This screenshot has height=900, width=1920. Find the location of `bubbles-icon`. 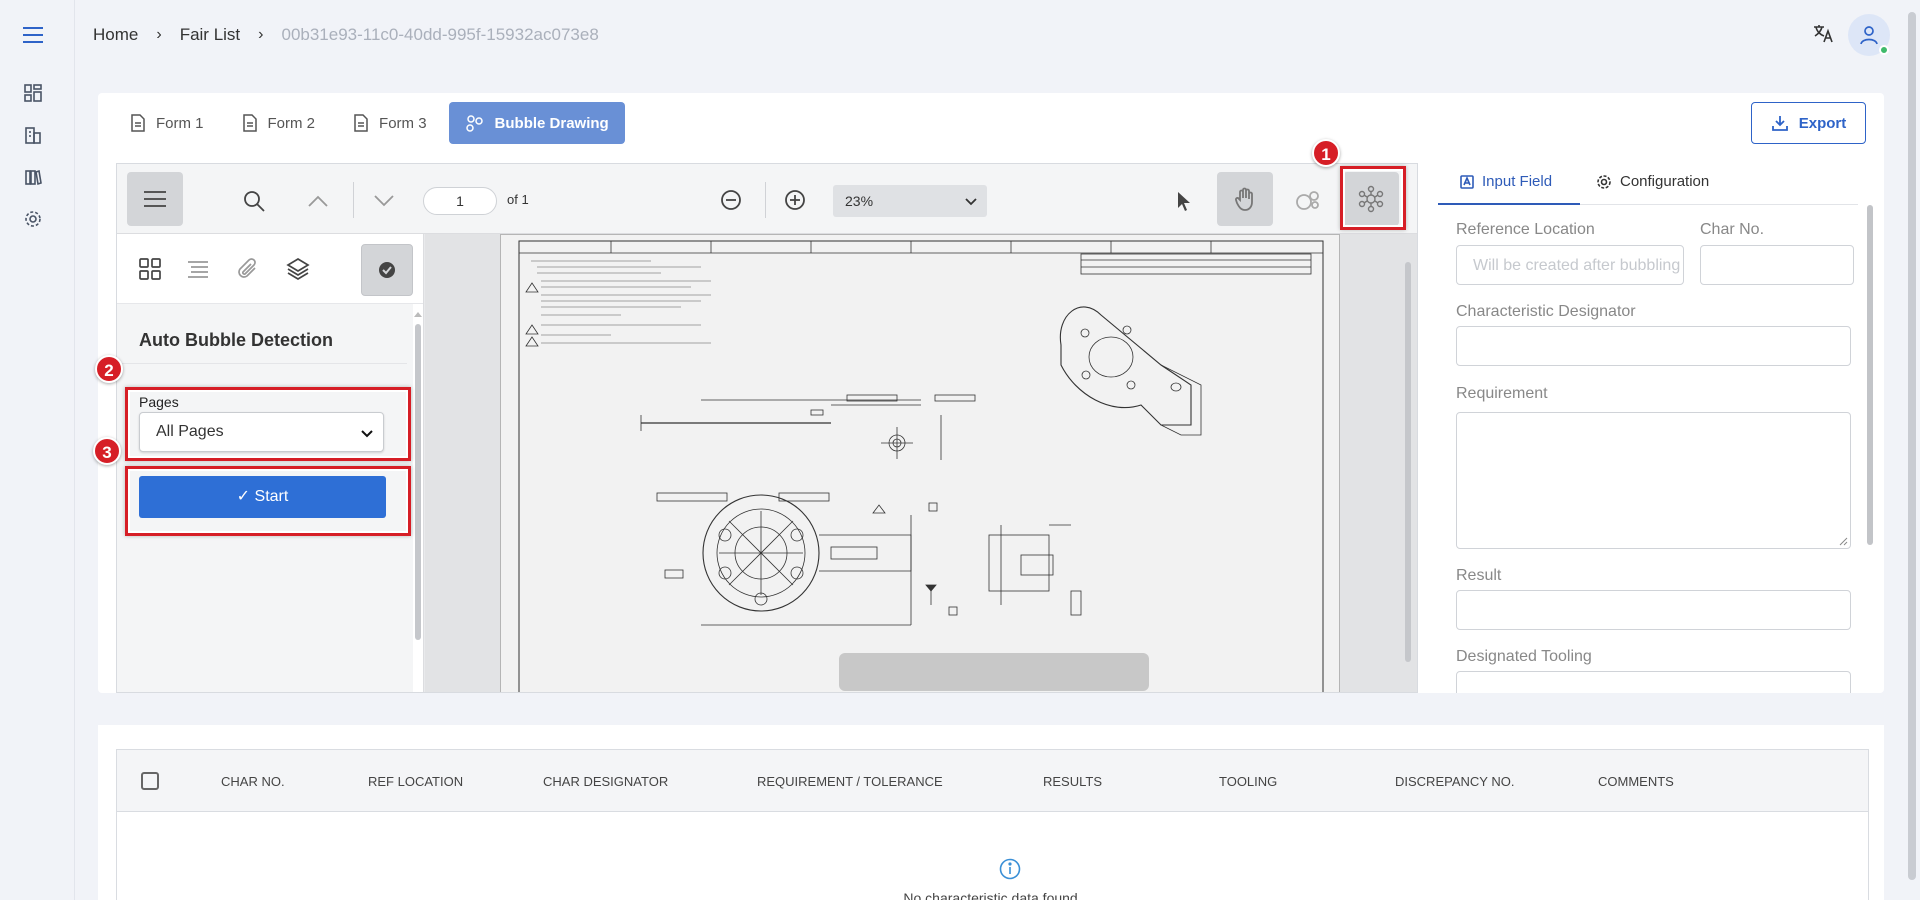

bubbles-icon is located at coordinates (474, 123).